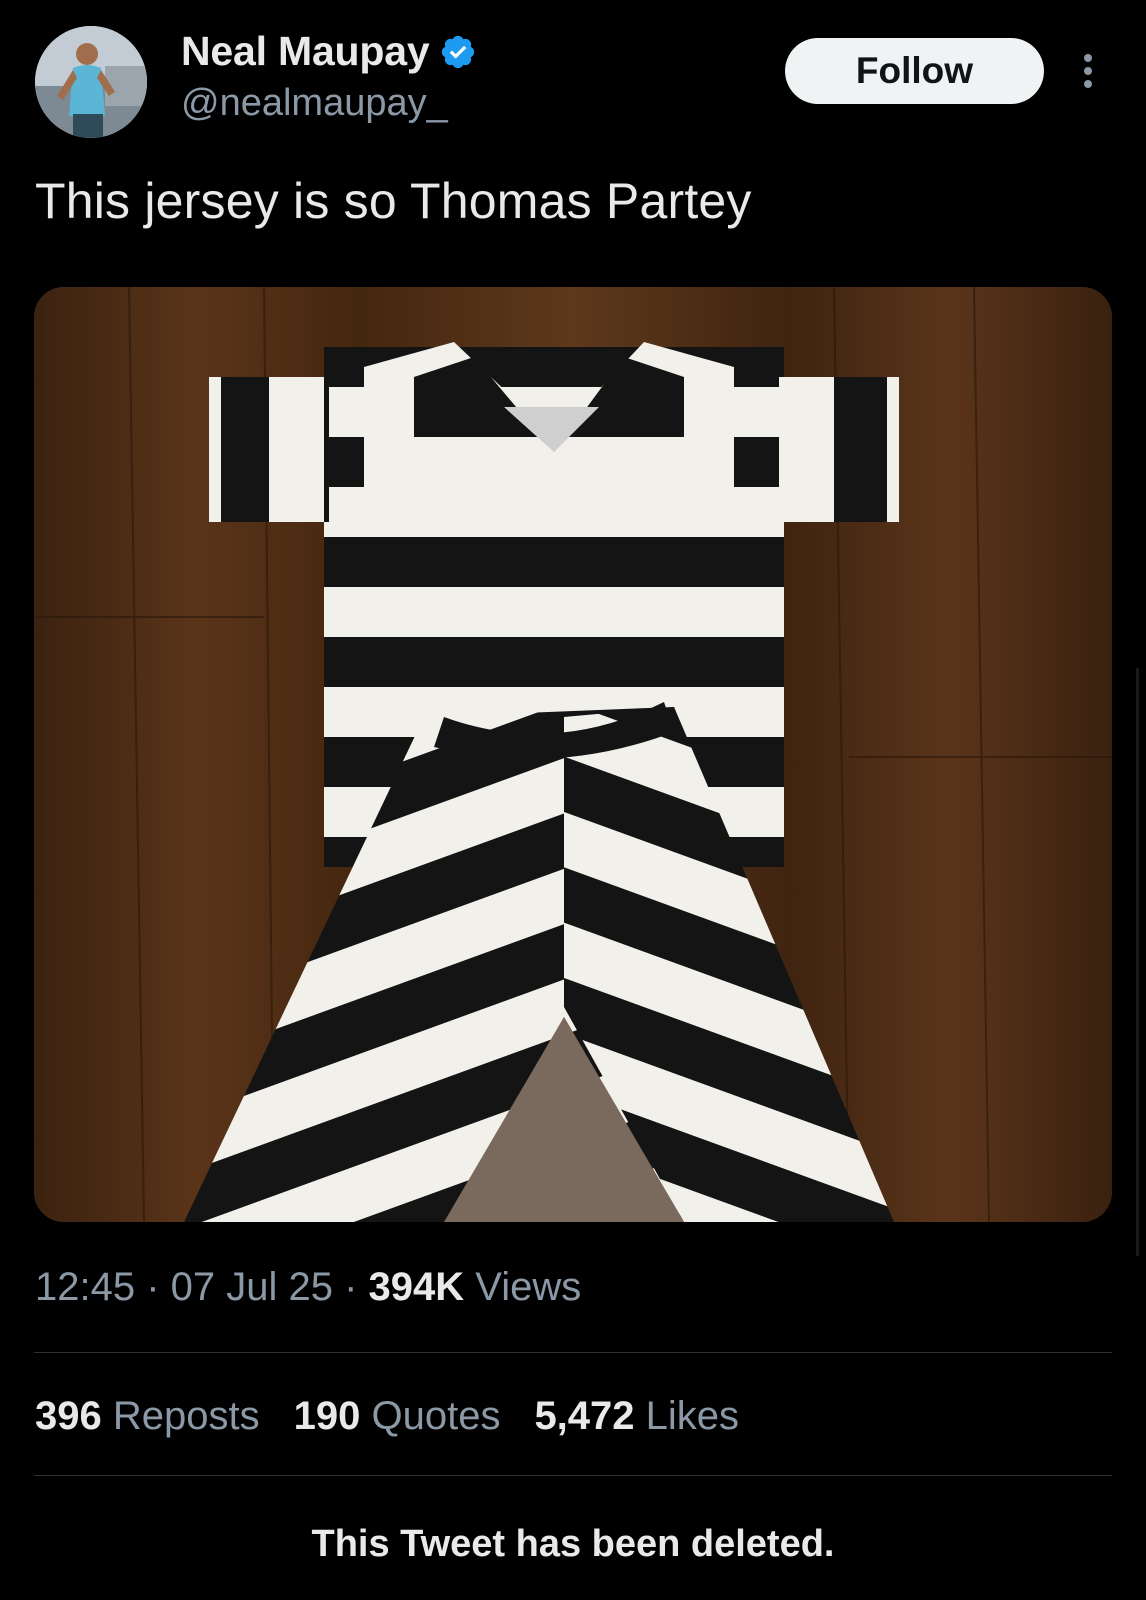 Image resolution: width=1146 pixels, height=1600 pixels. I want to click on tweet-date: 07 Jul 25, so click(252, 1287).